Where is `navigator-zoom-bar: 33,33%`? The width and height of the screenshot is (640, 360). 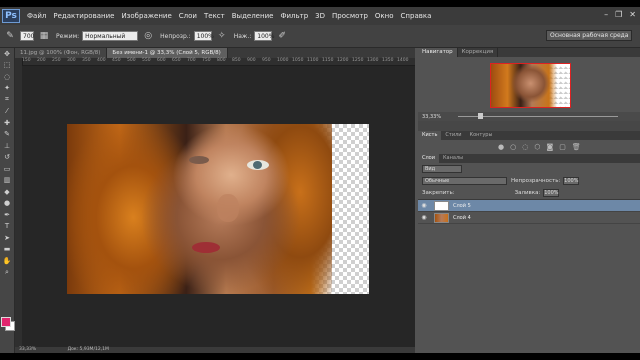 navigator-zoom-bar: 33,33% is located at coordinates (529, 116).